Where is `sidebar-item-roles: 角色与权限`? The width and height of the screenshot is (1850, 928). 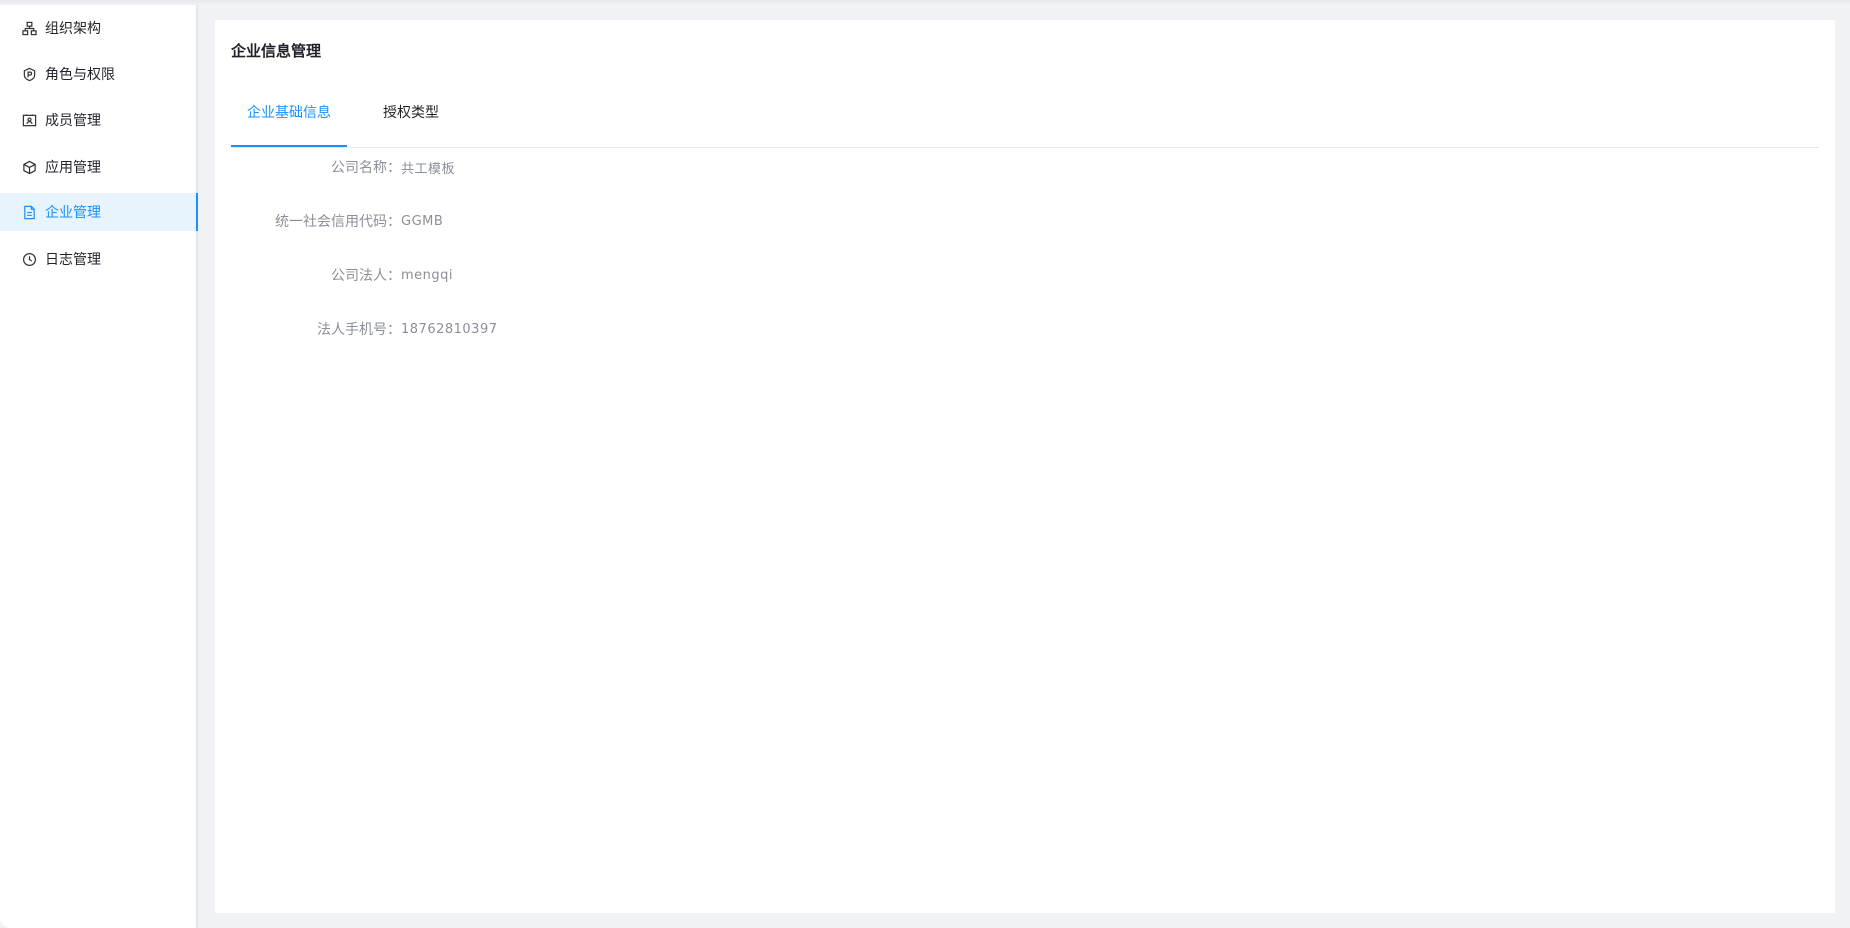
sidebar-item-roles: 角色与权限 is located at coordinates (99, 74).